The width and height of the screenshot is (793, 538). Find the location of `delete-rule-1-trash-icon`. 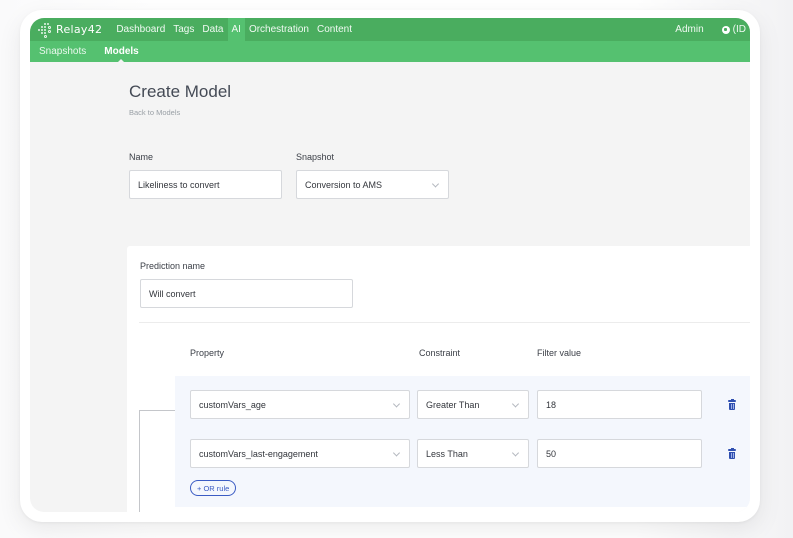

delete-rule-1-trash-icon is located at coordinates (732, 404).